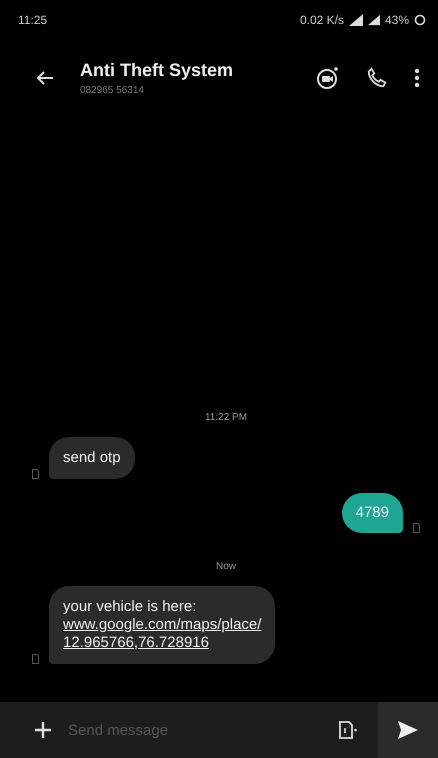  I want to click on add-icon, so click(43, 730).